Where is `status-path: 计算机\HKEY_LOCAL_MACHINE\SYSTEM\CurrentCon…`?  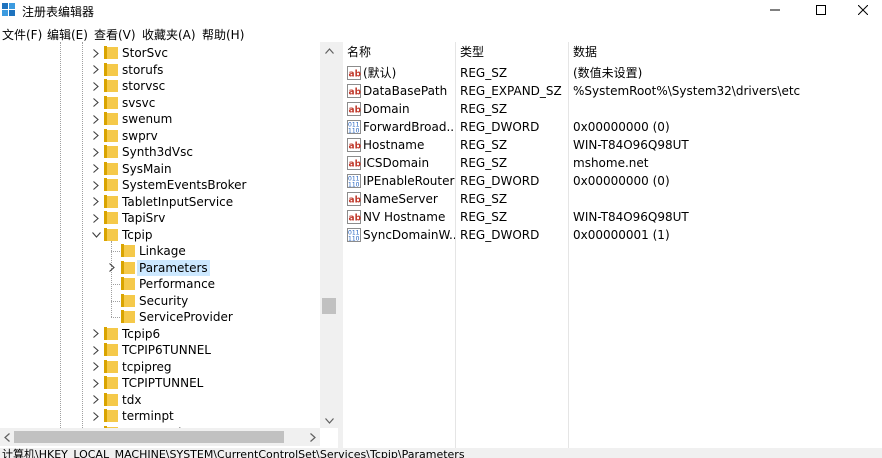 status-path: 计算机\HKEY_LOCAL_MACHINE\SYSTEM\CurrentCon… is located at coordinates (233, 453).